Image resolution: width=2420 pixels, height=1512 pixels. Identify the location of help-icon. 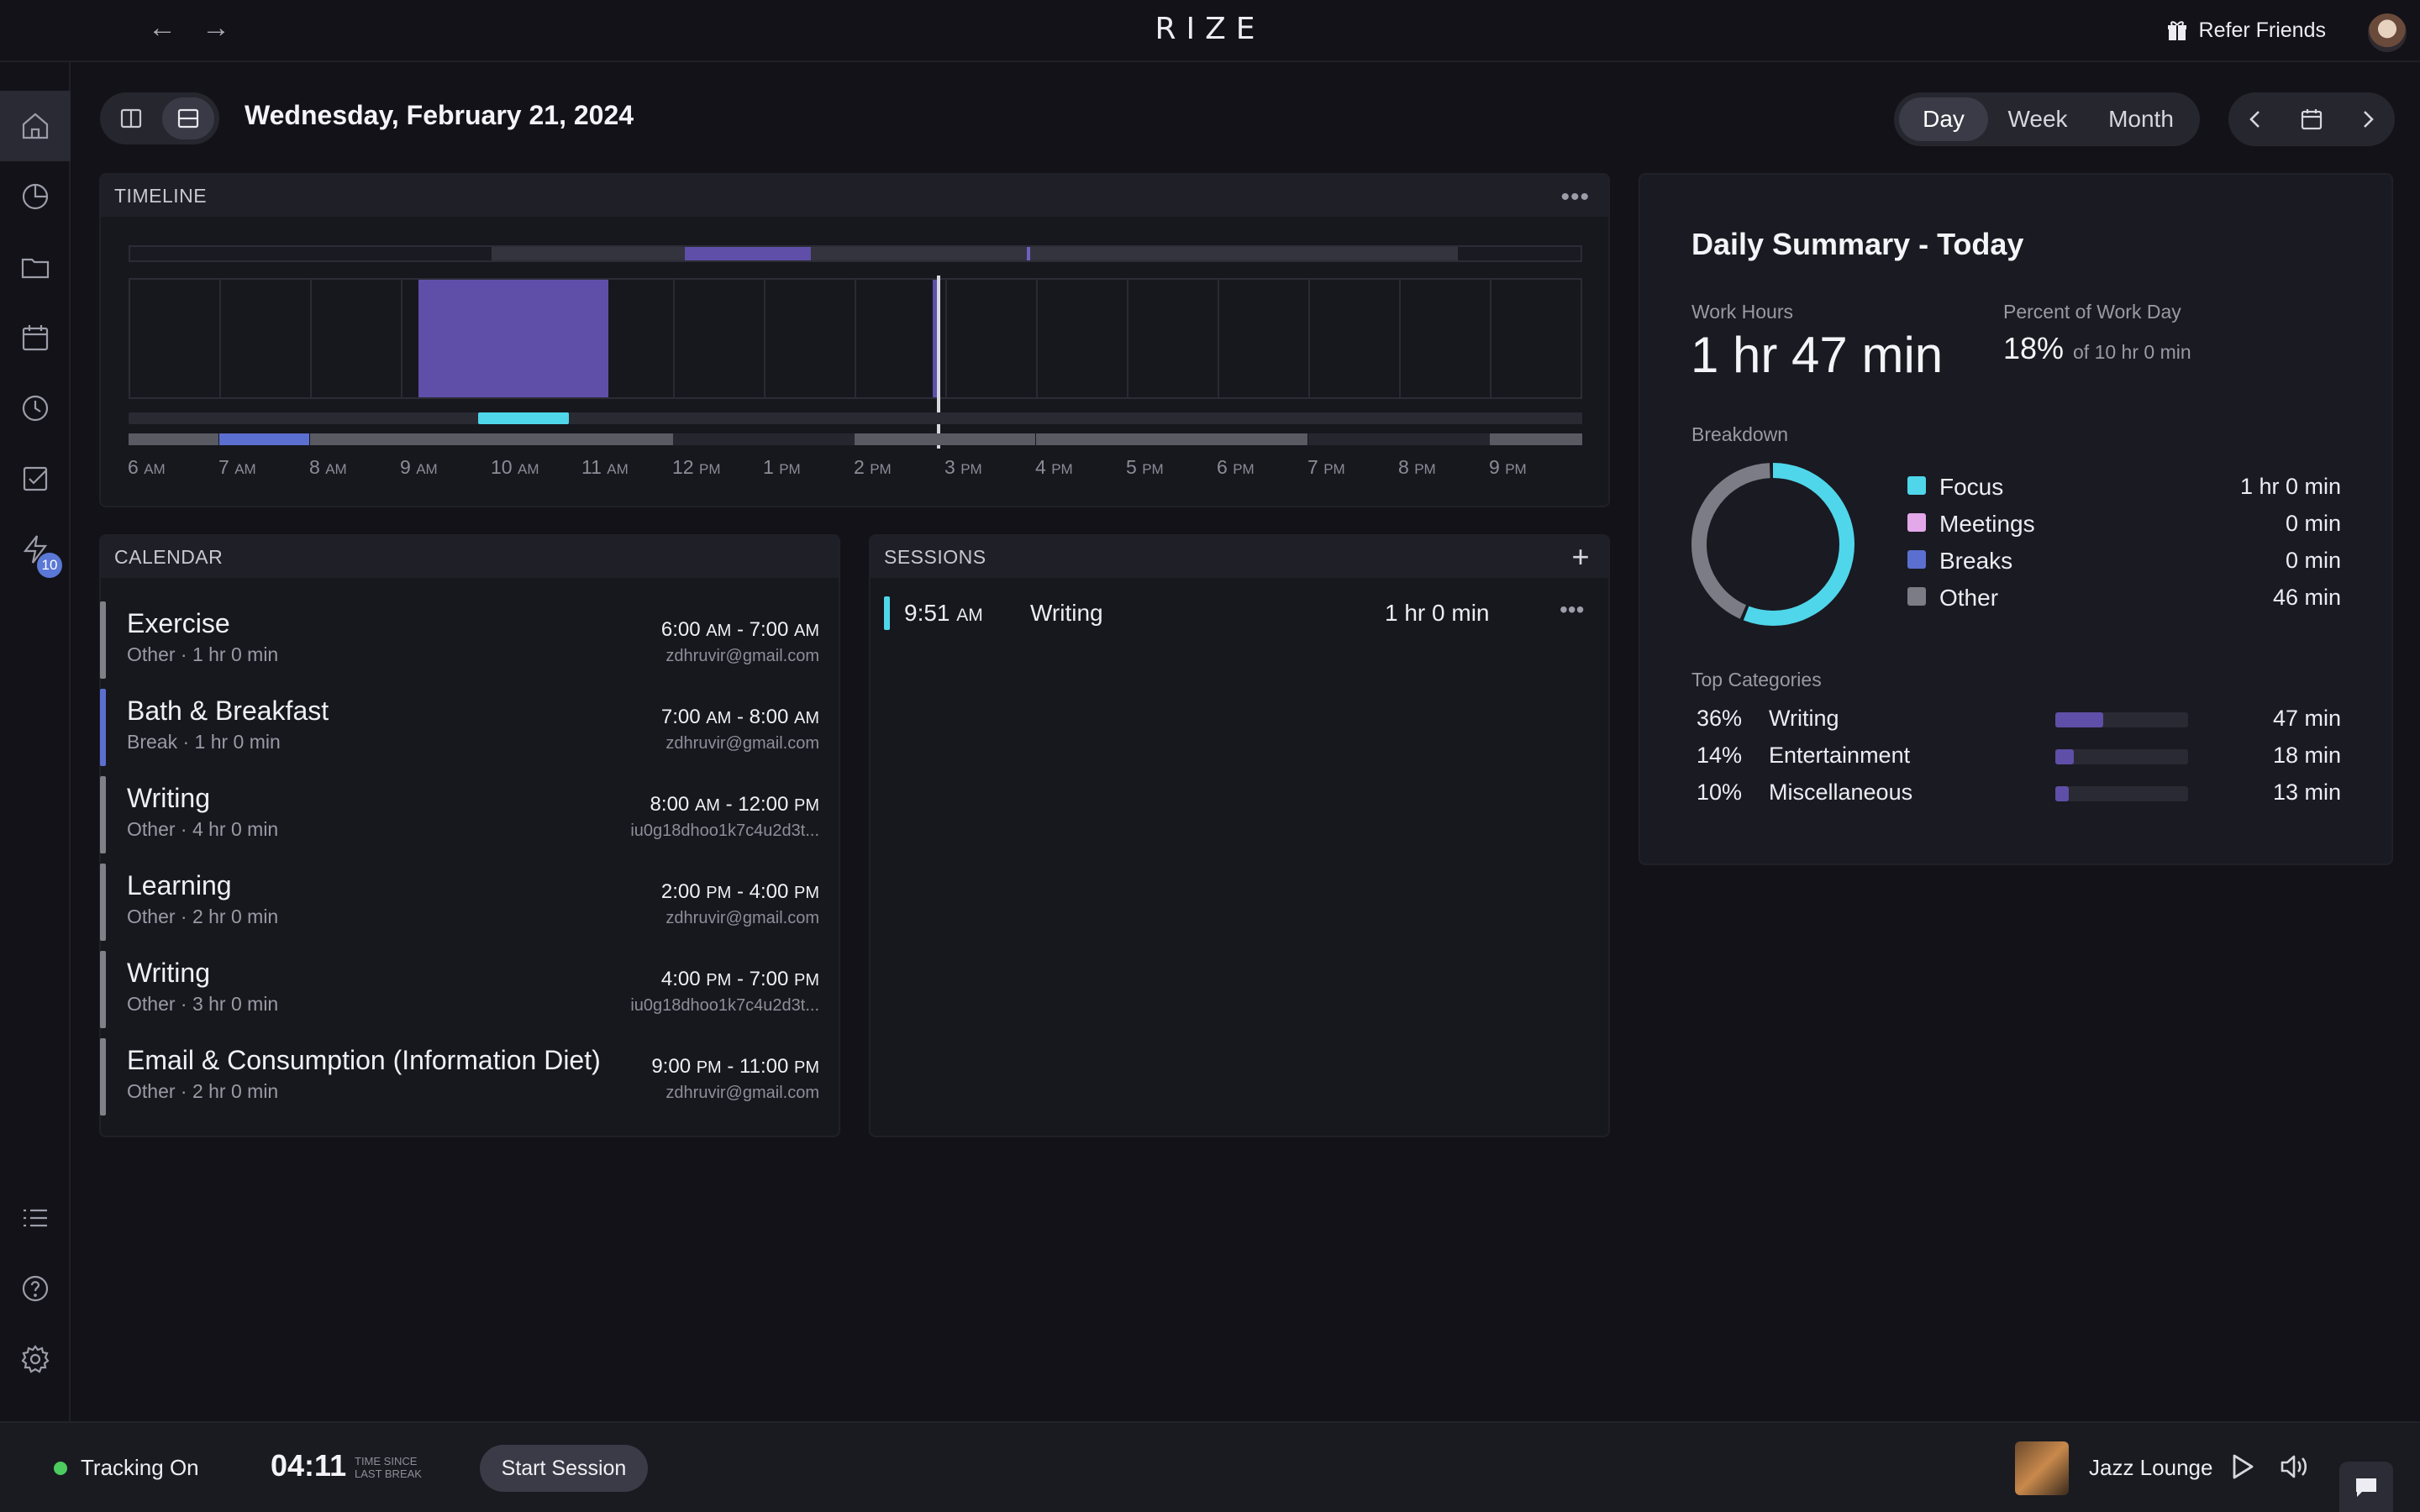
(35, 1288).